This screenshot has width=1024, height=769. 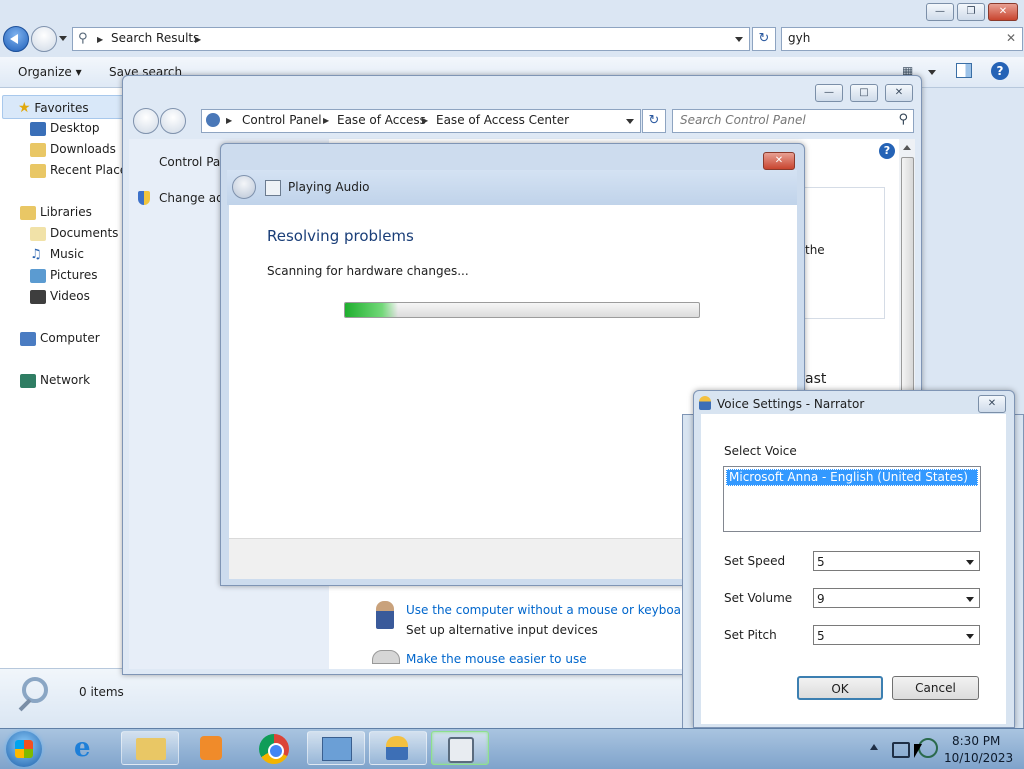 I want to click on mouse-icon, so click(x=386, y=657).